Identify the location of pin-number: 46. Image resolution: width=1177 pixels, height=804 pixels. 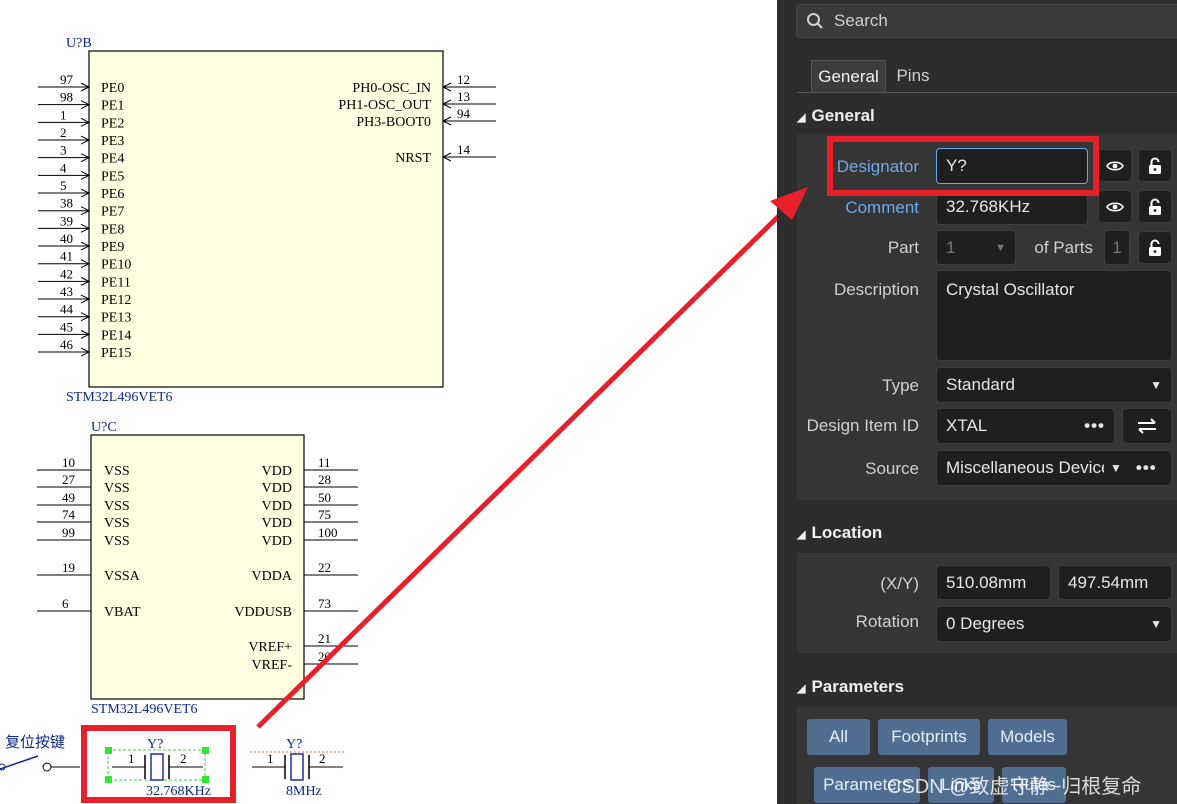
(67, 344).